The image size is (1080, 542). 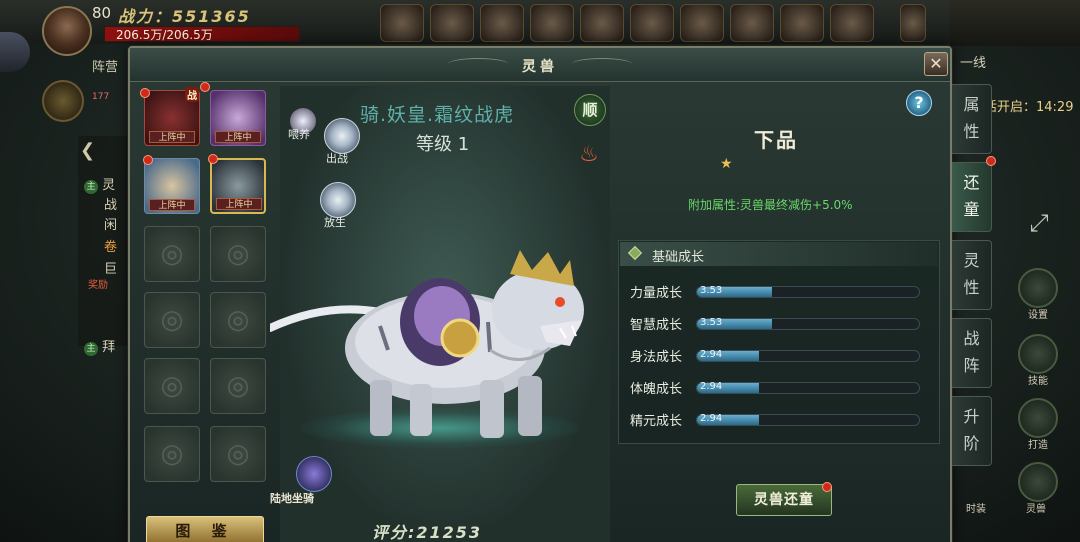 What do you see at coordinates (656, 389) in the screenshot?
I see `stat-label: 体魄成长` at bounding box center [656, 389].